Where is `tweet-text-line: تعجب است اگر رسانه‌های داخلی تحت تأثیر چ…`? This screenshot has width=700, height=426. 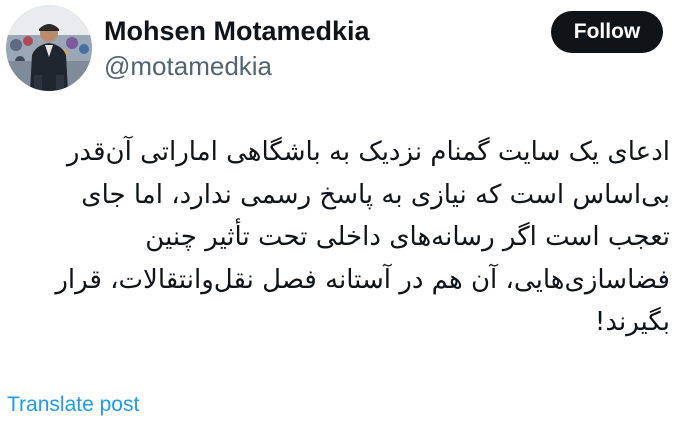 tweet-text-line: تعجب است اگر رسانه‌های داخلی تحت تأثیر چ… is located at coordinates (407, 237).